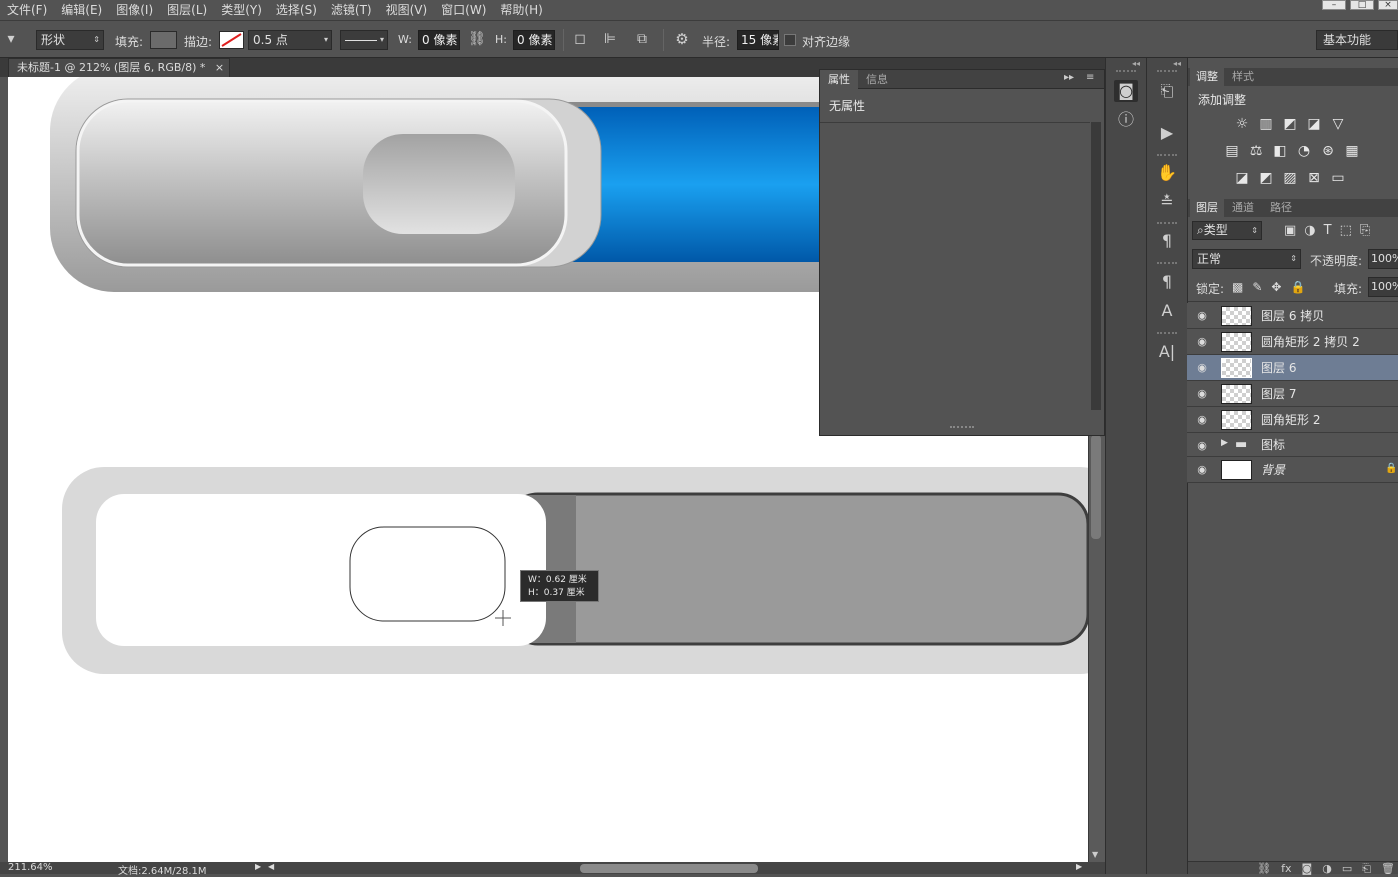  I want to click on collapse-panel-icon: ▸▸, so click(1069, 77).